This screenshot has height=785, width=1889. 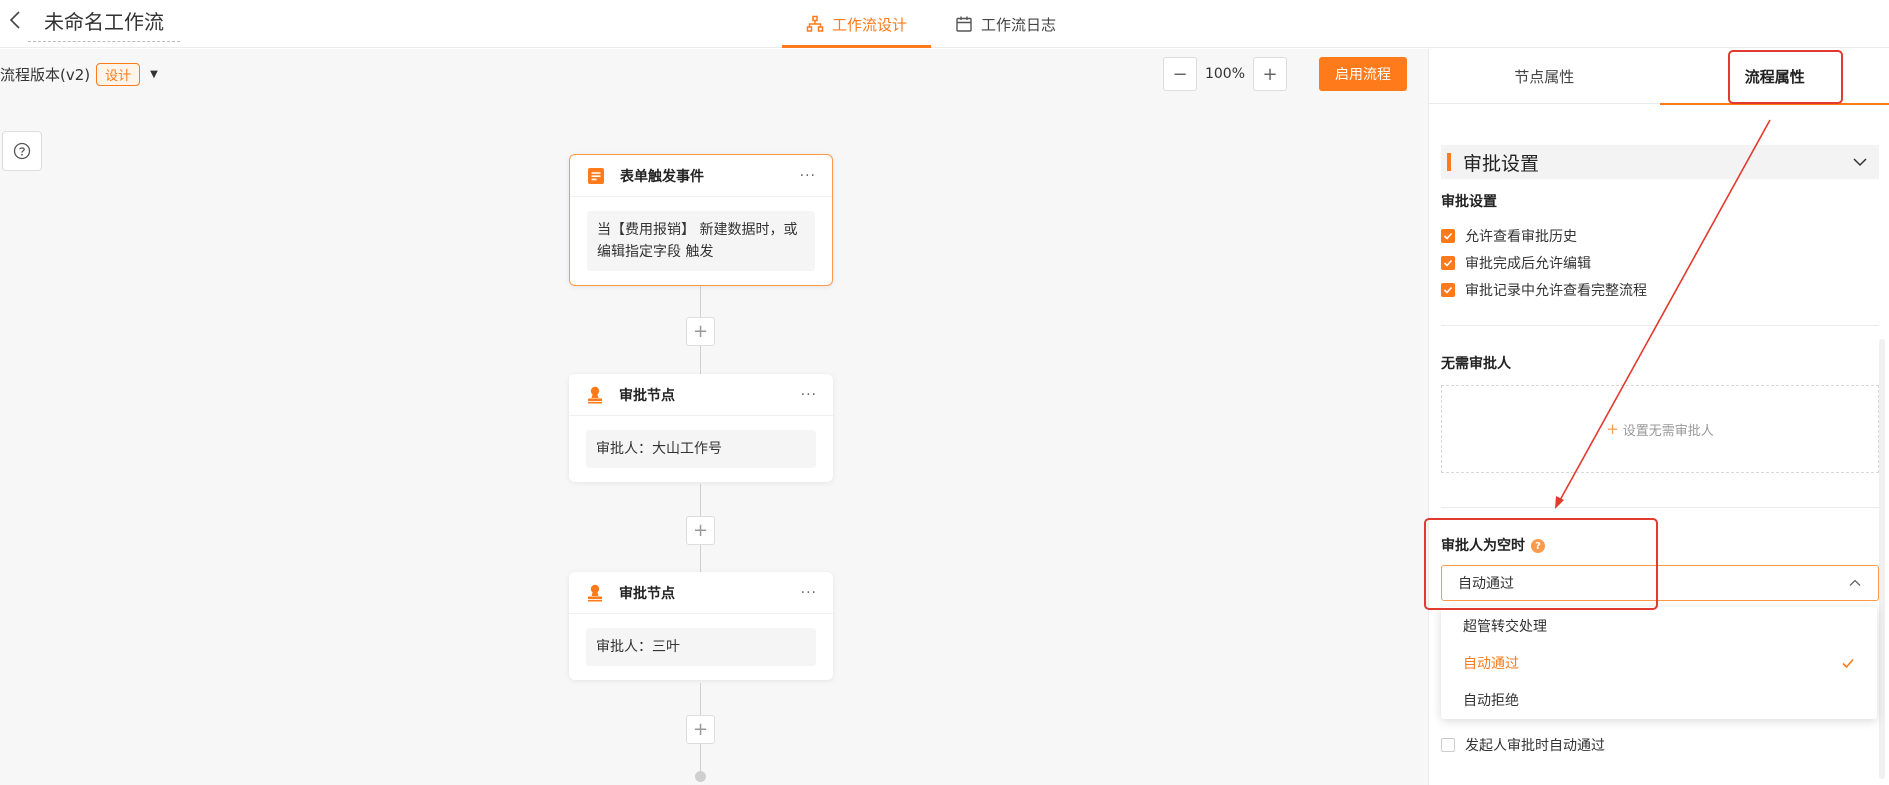 What do you see at coordinates (1535, 746) in the screenshot?
I see `checkbox-label: 发起人审批时自动通过` at bounding box center [1535, 746].